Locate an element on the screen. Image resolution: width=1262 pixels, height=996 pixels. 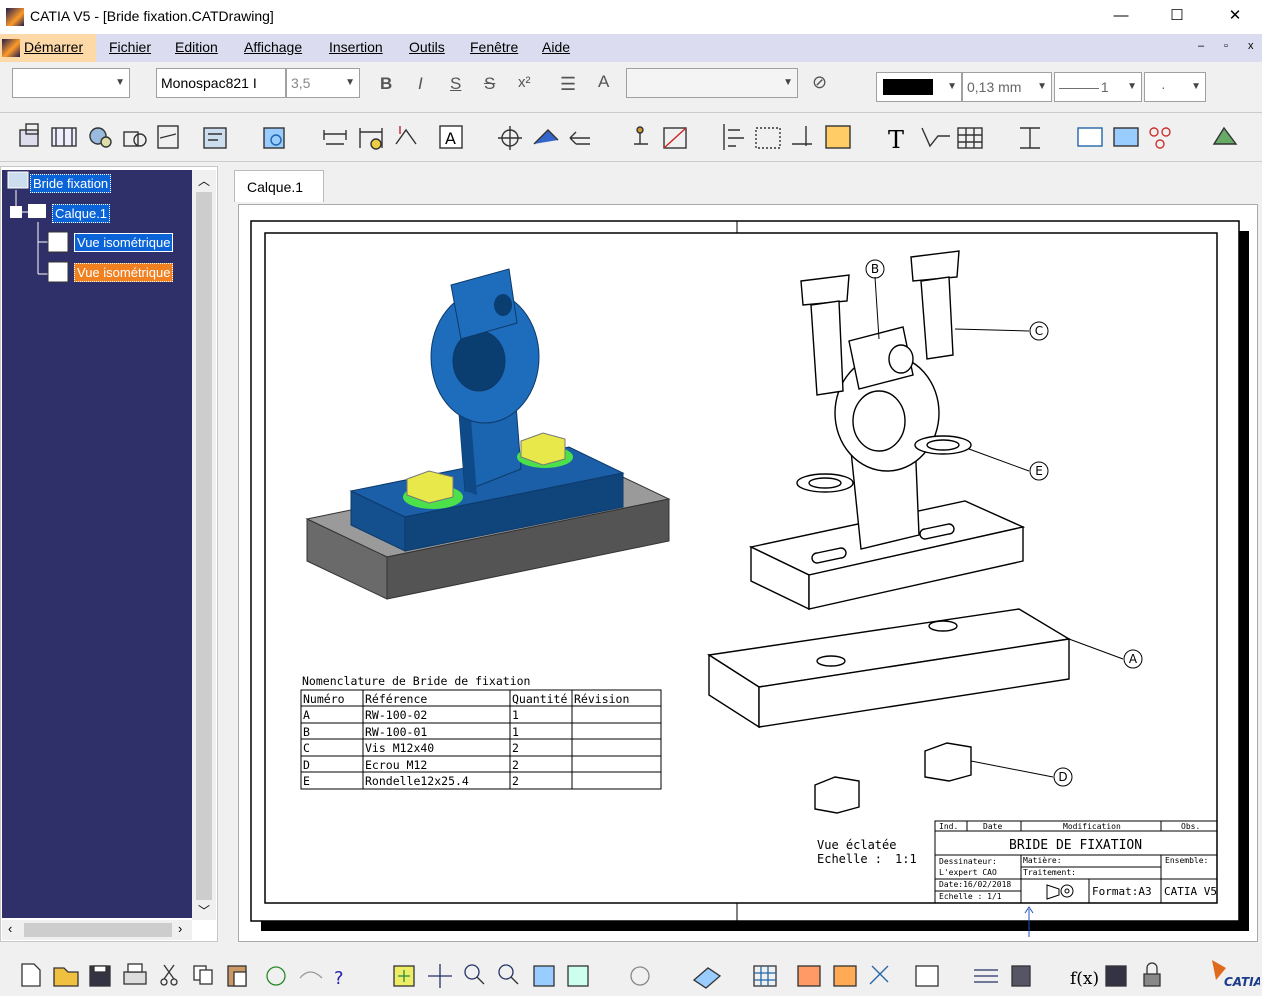
tree-horizontal-scrollbar: ‹ › is located at coordinates (97, 930).